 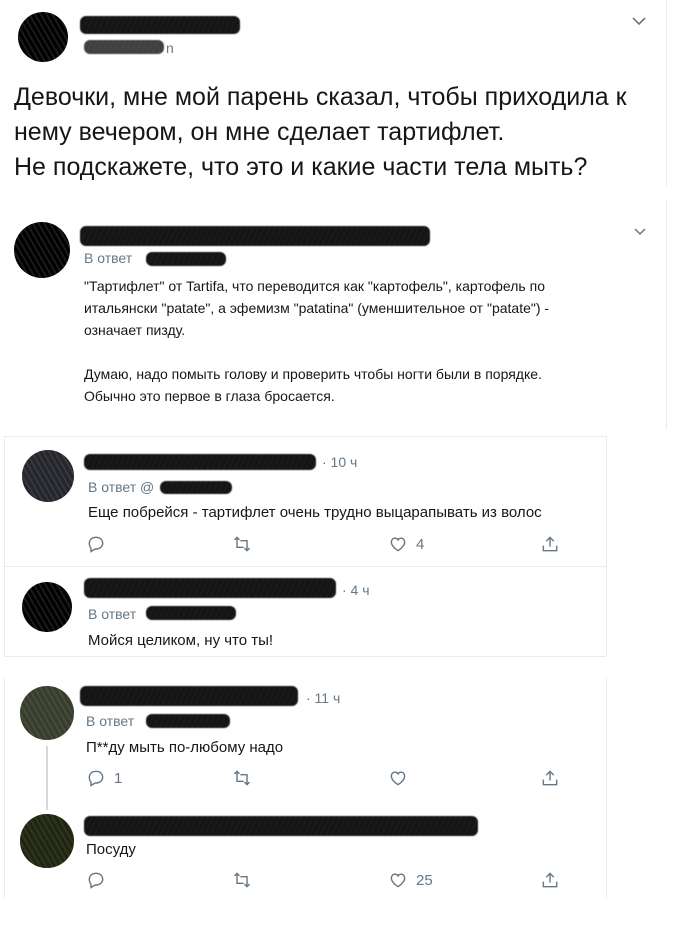 What do you see at coordinates (420, 544) in the screenshot?
I see `like-count: 4` at bounding box center [420, 544].